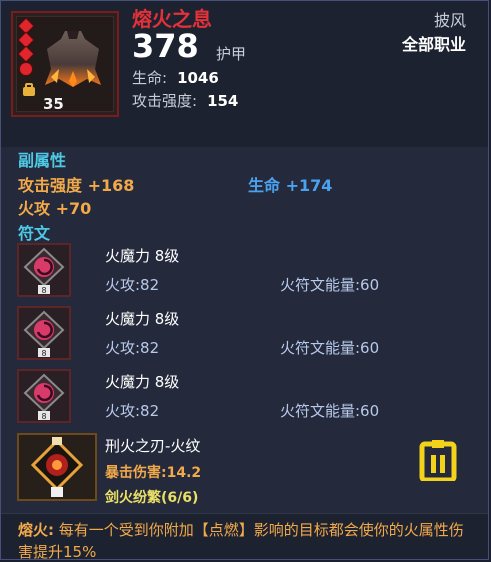  Describe the element at coordinates (34, 233) in the screenshot. I see `runes-title: 符文` at that location.